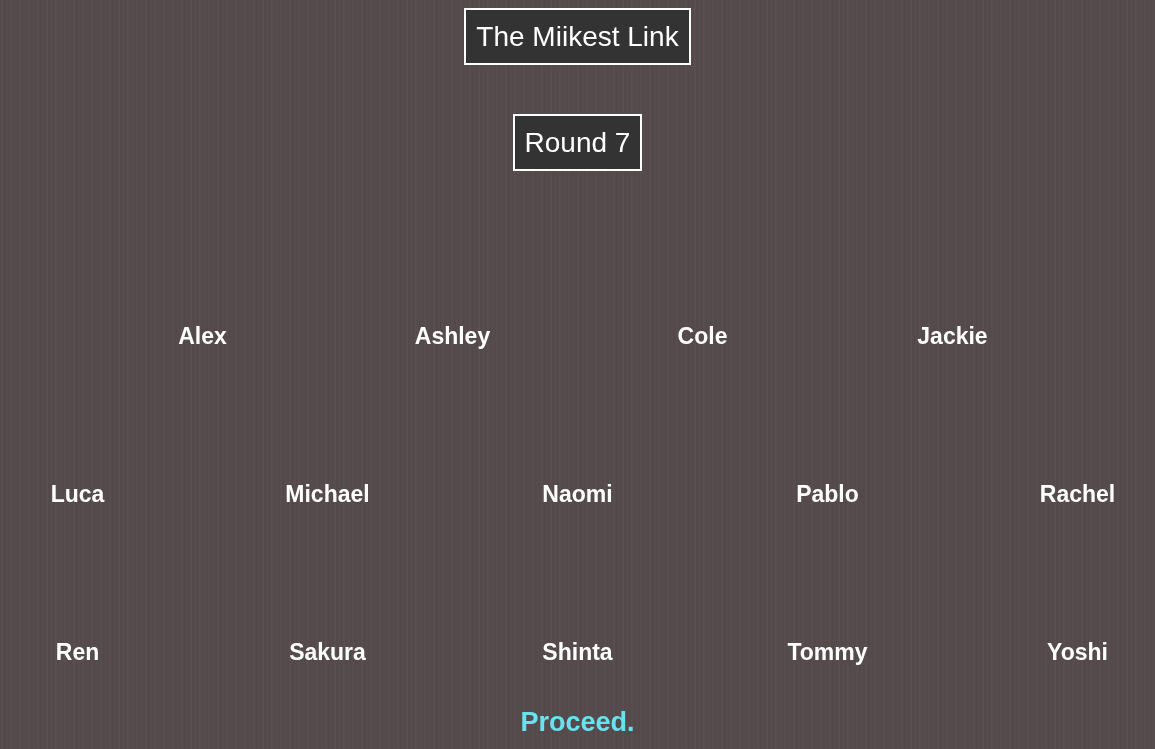  What do you see at coordinates (327, 652) in the screenshot?
I see `contestant-name: Sakura` at bounding box center [327, 652].